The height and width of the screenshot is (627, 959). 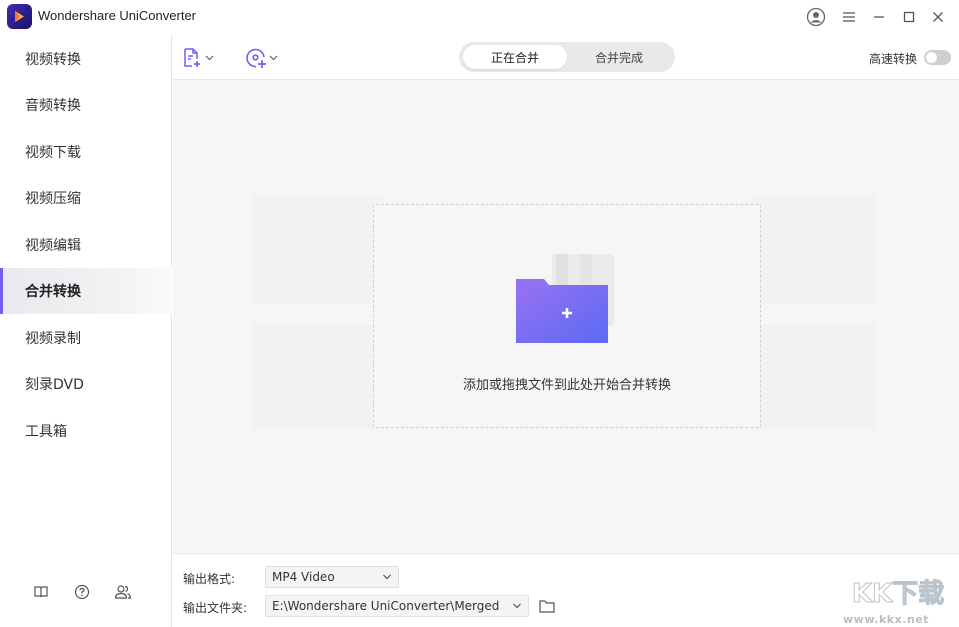 I want to click on sidebar-item-video-convert: 视频转换, so click(x=86, y=59).